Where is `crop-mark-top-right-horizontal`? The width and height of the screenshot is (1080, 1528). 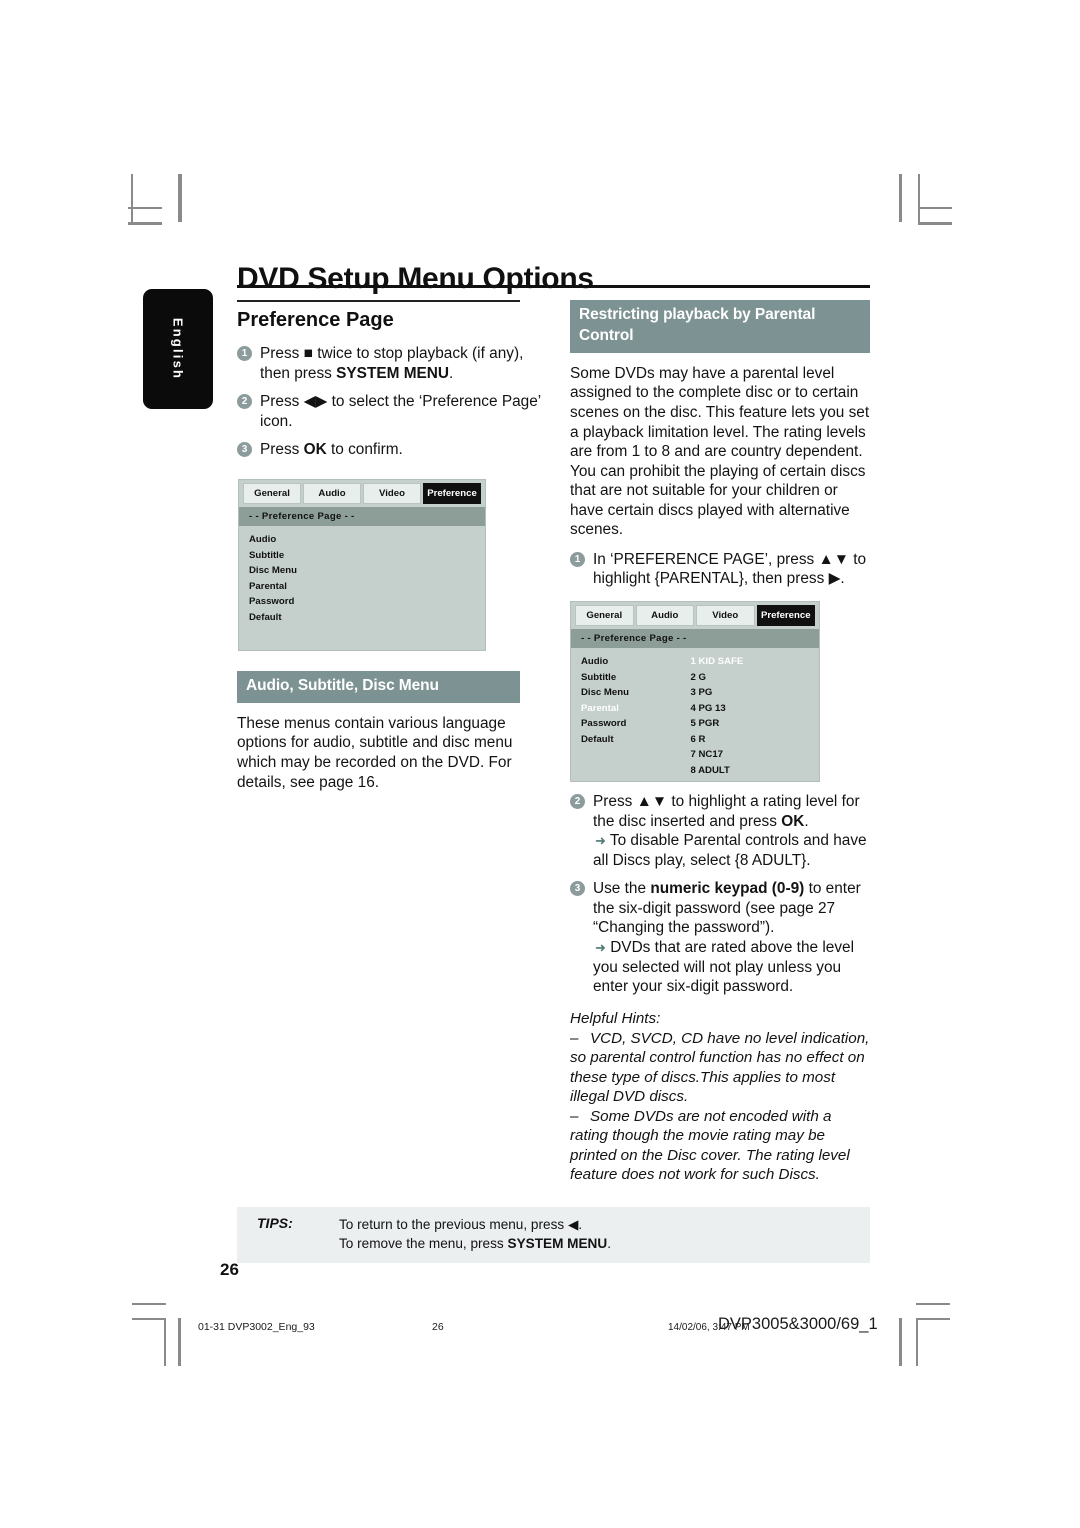
crop-mark-top-right-horizontal is located at coordinates (935, 208).